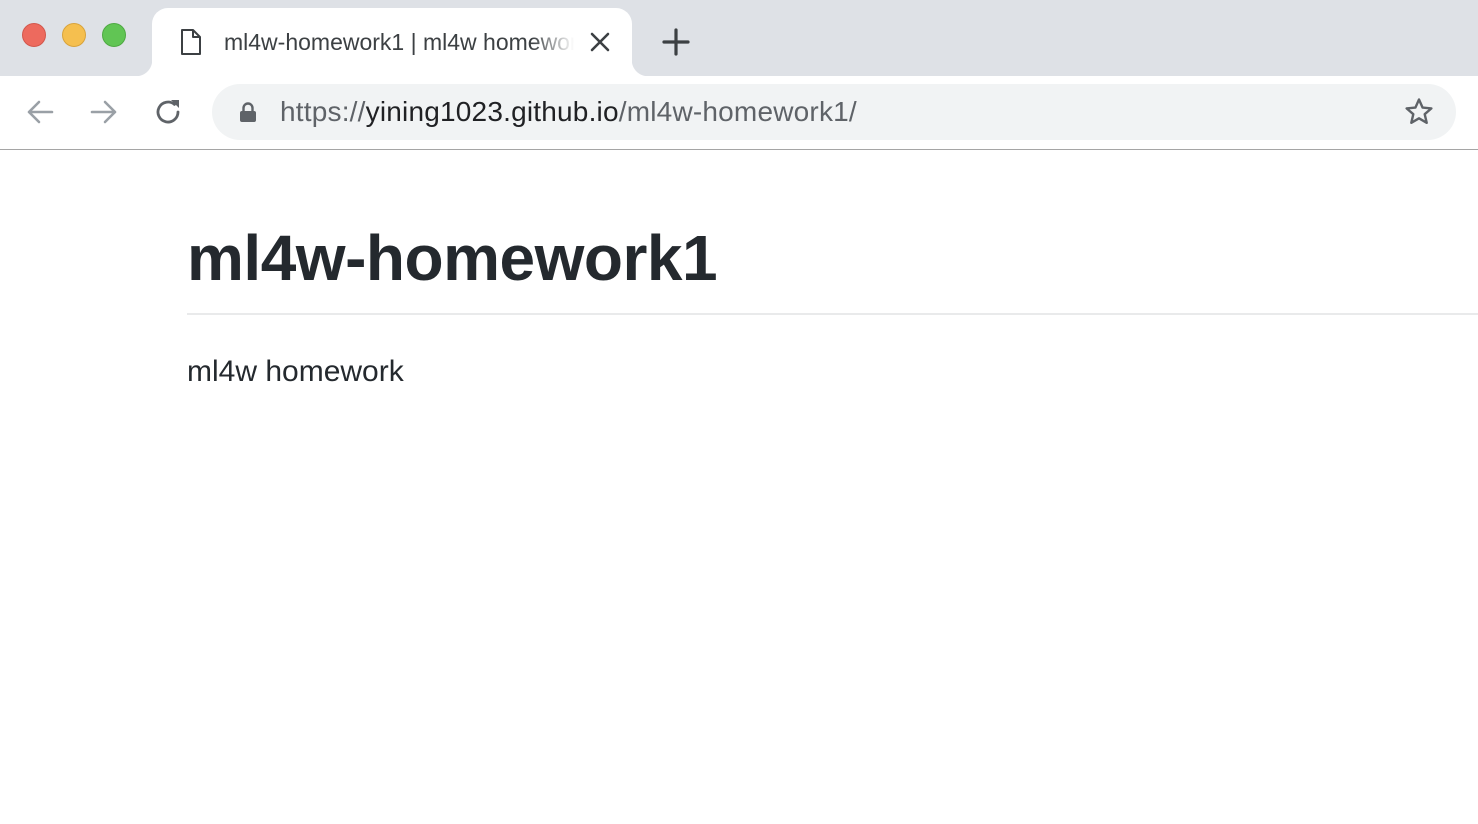 The image size is (1478, 824). I want to click on page-description: ml4w homework, so click(295, 371).